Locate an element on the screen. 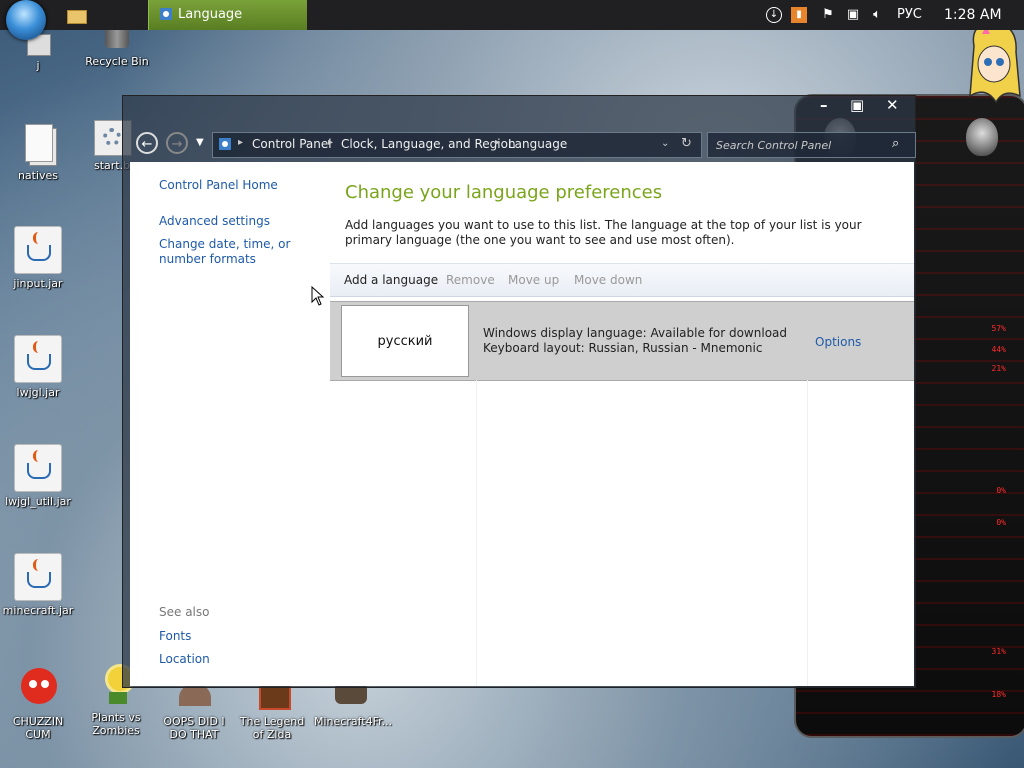 The image size is (1024, 768). language-toolbar: Add a language Remove Move up Move down is located at coordinates (622, 280).